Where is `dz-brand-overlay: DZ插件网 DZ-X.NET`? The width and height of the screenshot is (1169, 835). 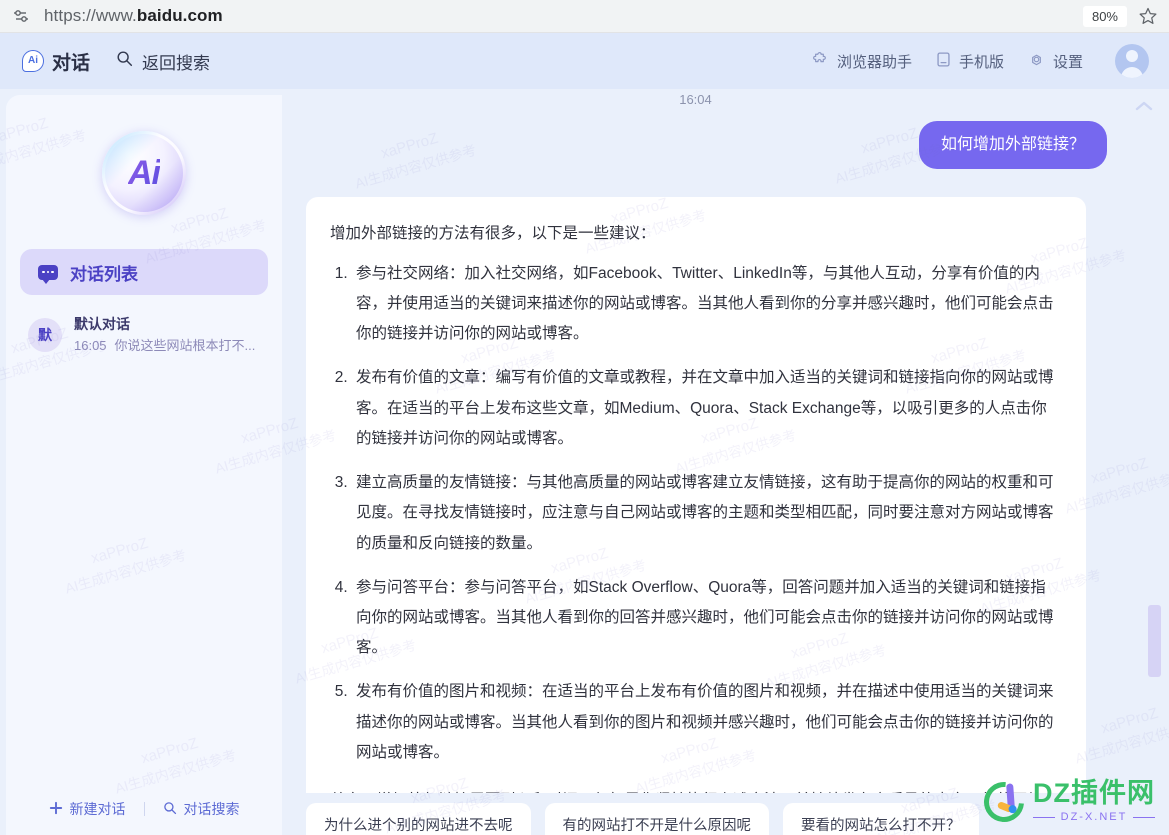
dz-brand-overlay: DZ插件网 DZ-X.NET is located at coordinates (1065, 801).